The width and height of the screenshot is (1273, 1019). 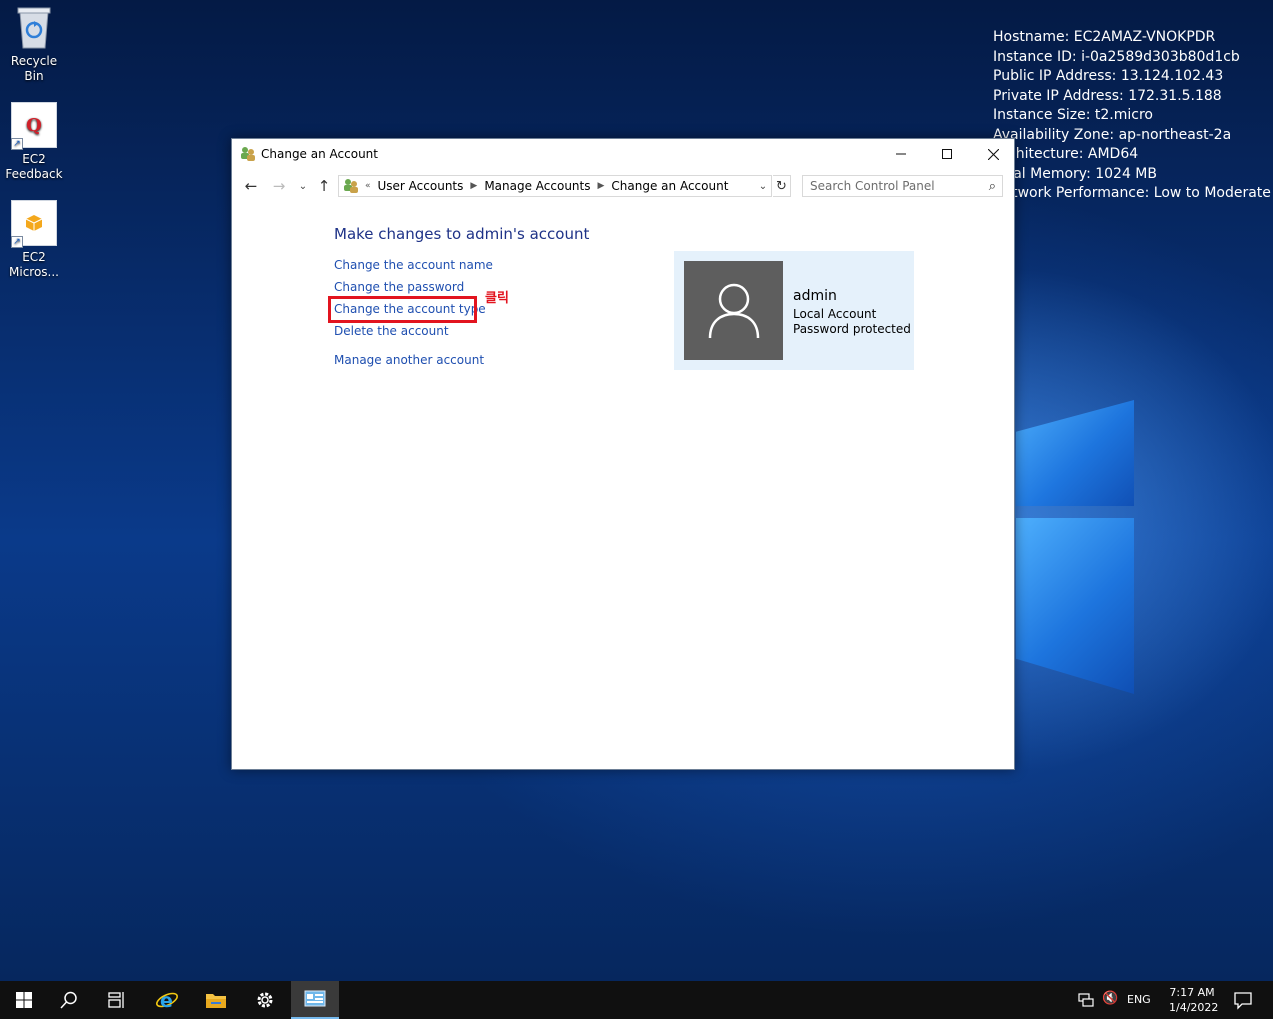 What do you see at coordinates (497, 298) in the screenshot?
I see `annotation-label: 클릭` at bounding box center [497, 298].